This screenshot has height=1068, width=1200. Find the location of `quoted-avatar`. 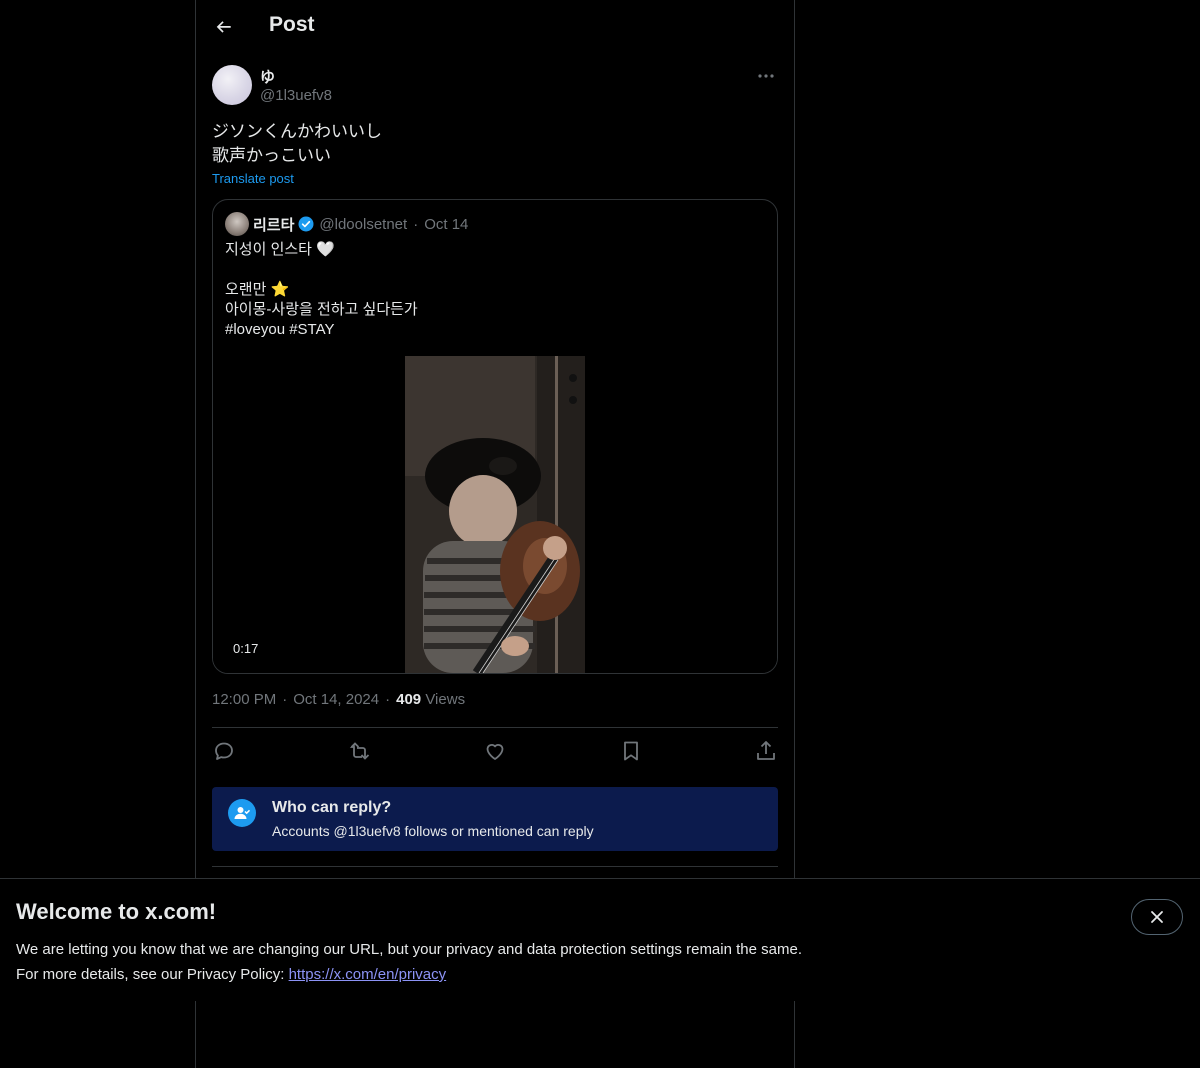

quoted-avatar is located at coordinates (237, 224).